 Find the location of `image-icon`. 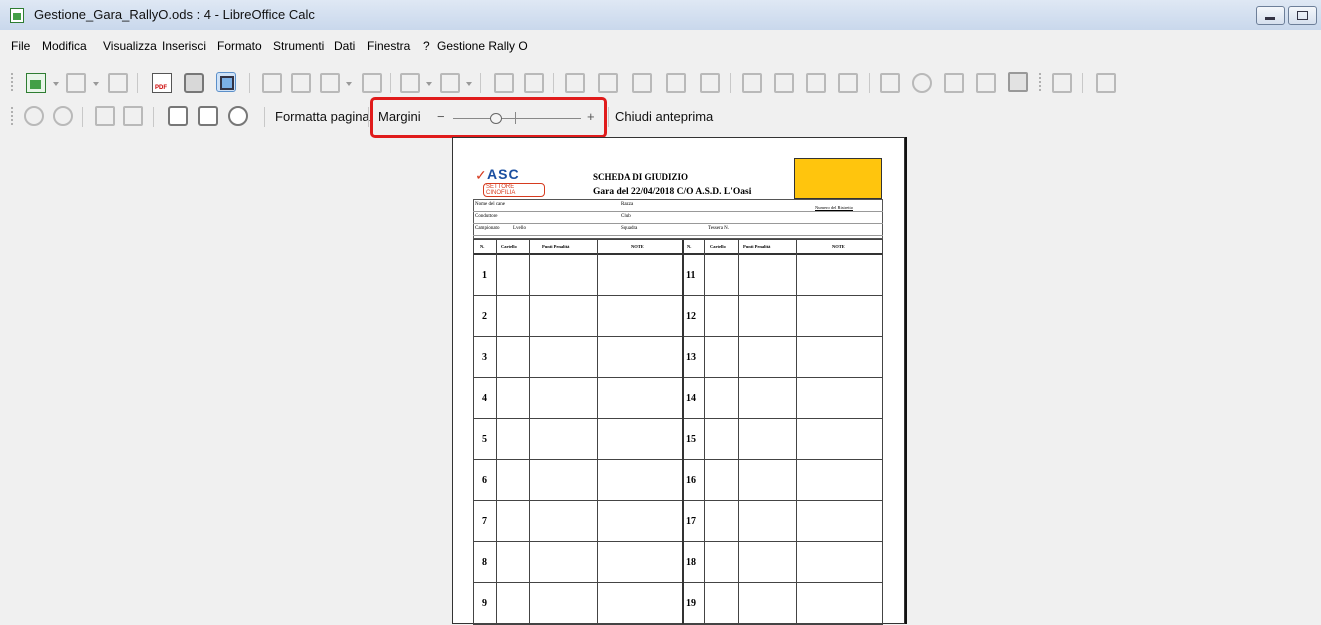

image-icon is located at coordinates (890, 83).